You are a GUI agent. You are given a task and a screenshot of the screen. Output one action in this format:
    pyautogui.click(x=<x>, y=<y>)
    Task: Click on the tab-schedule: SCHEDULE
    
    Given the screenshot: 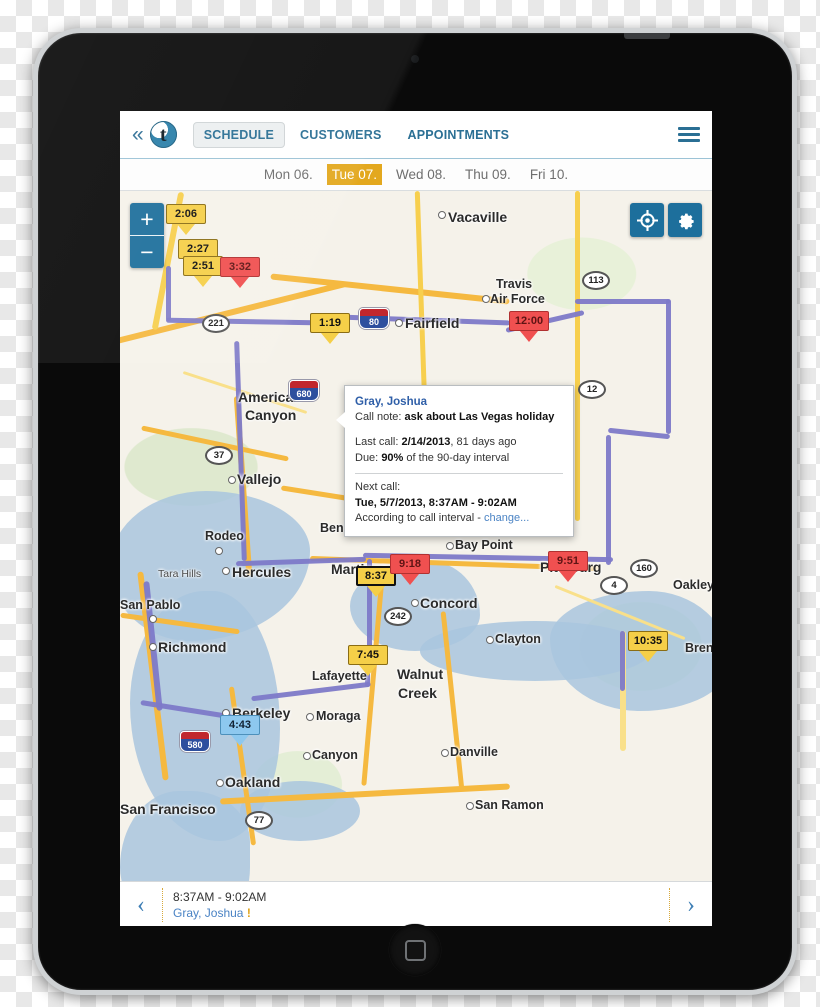 What is the action you would take?
    pyautogui.click(x=239, y=134)
    